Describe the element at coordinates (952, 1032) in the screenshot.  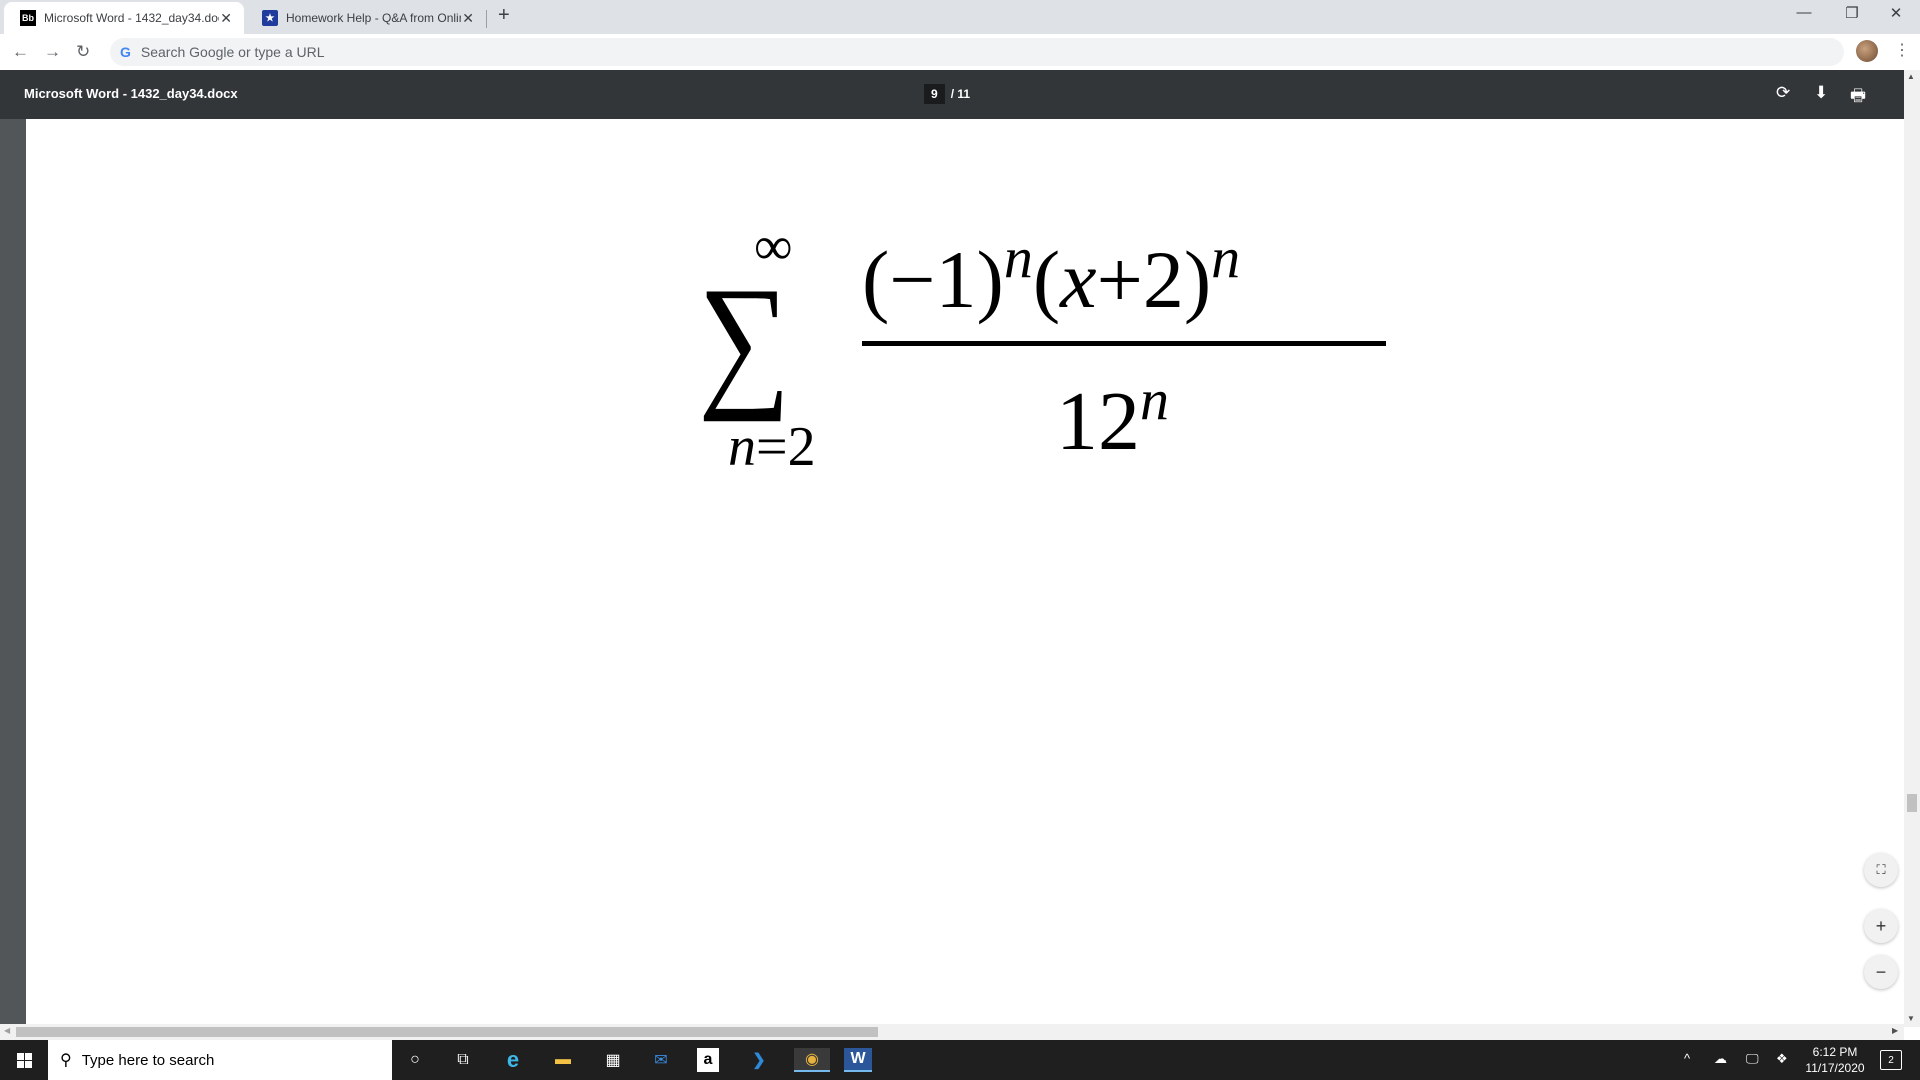
I see `horizontal-scrollbar: ◀ ▶` at that location.